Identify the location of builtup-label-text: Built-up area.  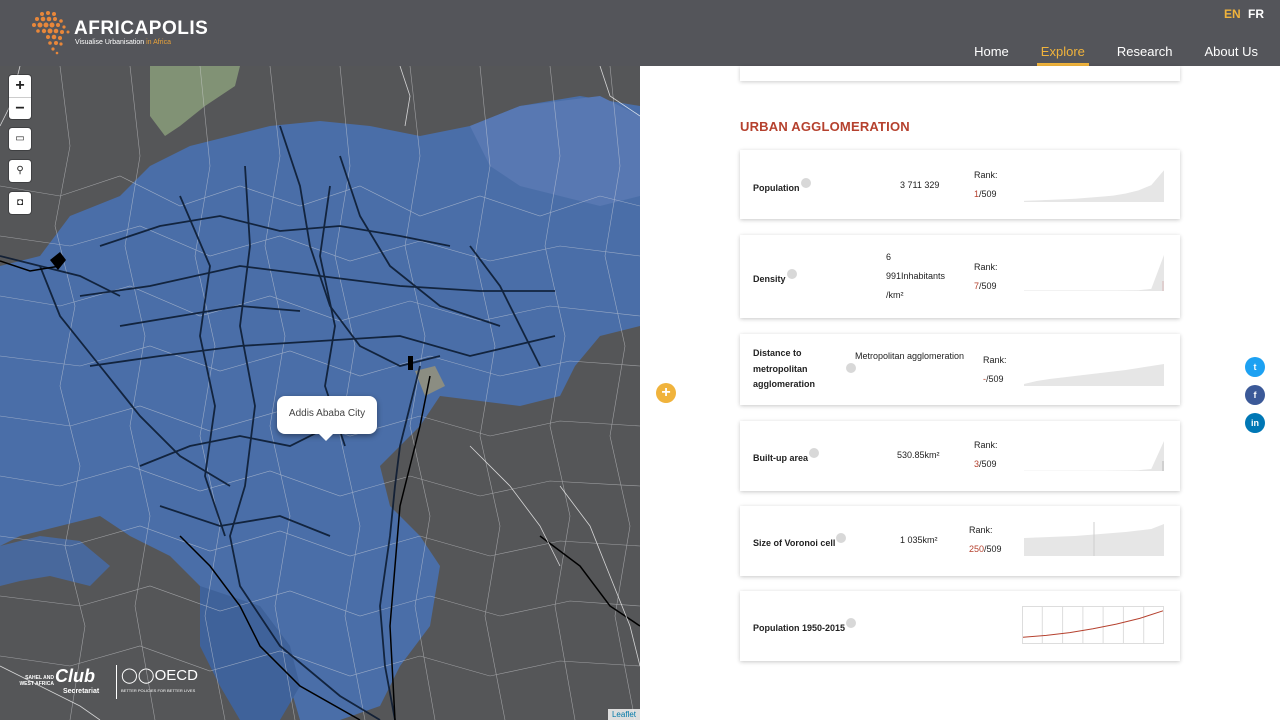
(781, 458).